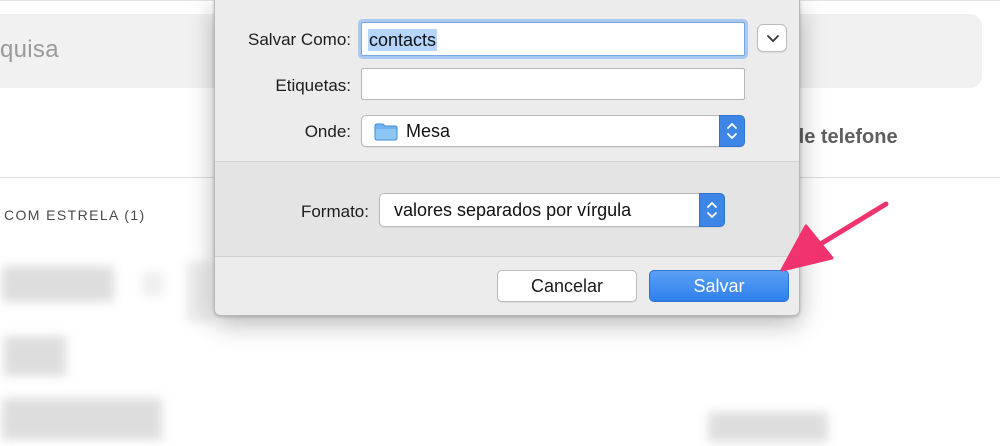 The width and height of the screenshot is (1000, 446). I want to click on footer-divider, so click(507, 256).